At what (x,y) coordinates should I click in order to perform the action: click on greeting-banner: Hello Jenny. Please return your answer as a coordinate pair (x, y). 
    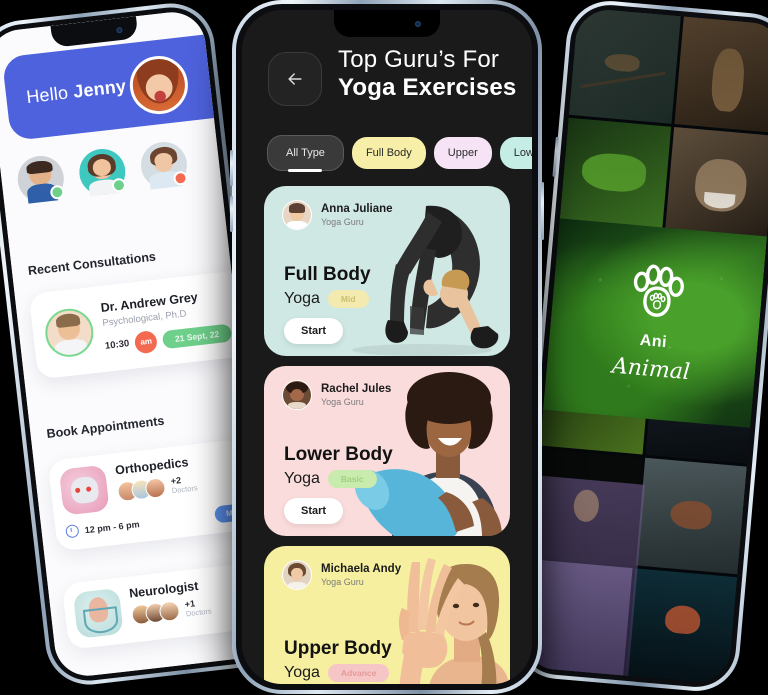
    Looking at the image, I should click on (117, 87).